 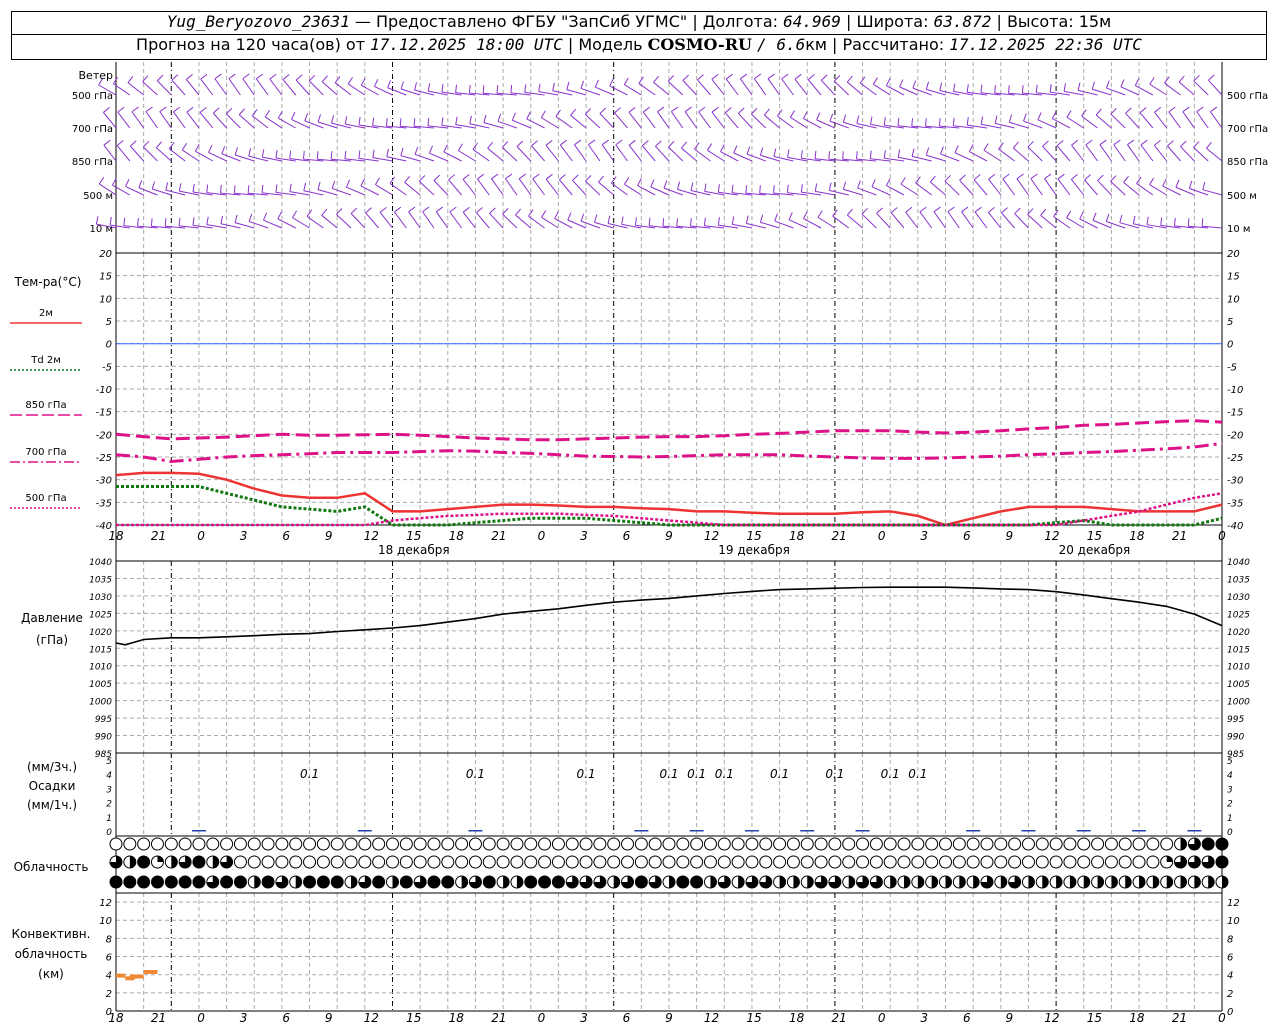 I want to click on time-tick-label: 6, so click(x=967, y=536).